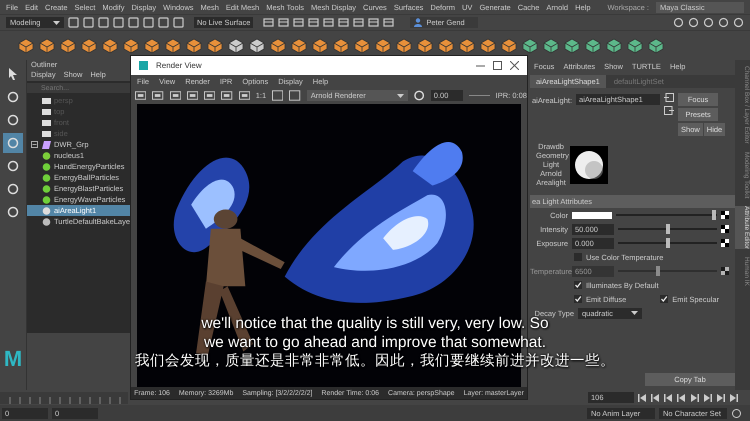  What do you see at coordinates (419, 95) in the screenshot?
I see `exposure-icon` at bounding box center [419, 95].